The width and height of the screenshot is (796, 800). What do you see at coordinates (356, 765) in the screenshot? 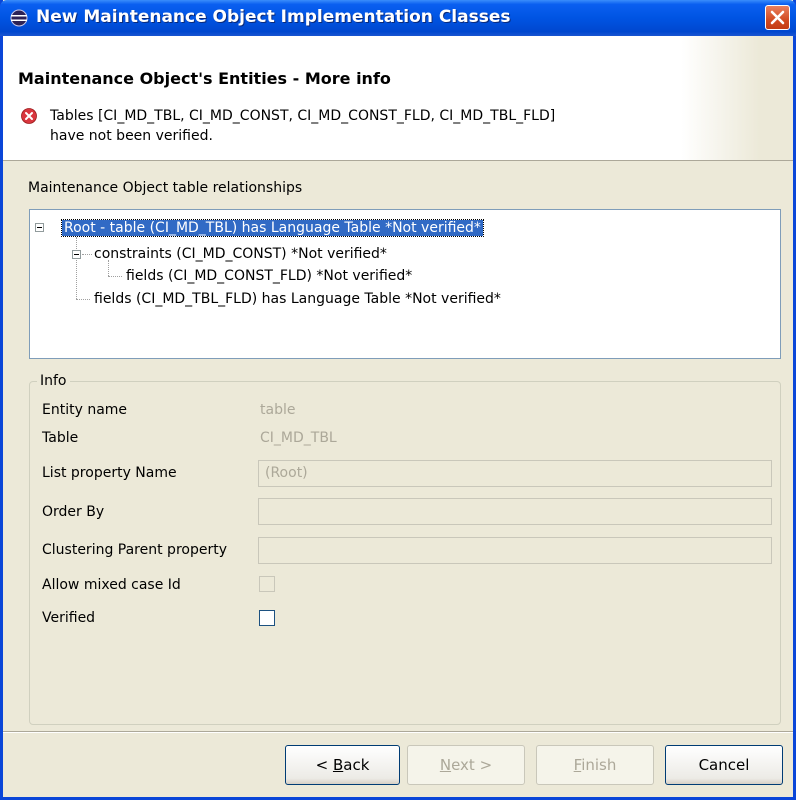
I see `back-rest: ack` at bounding box center [356, 765].